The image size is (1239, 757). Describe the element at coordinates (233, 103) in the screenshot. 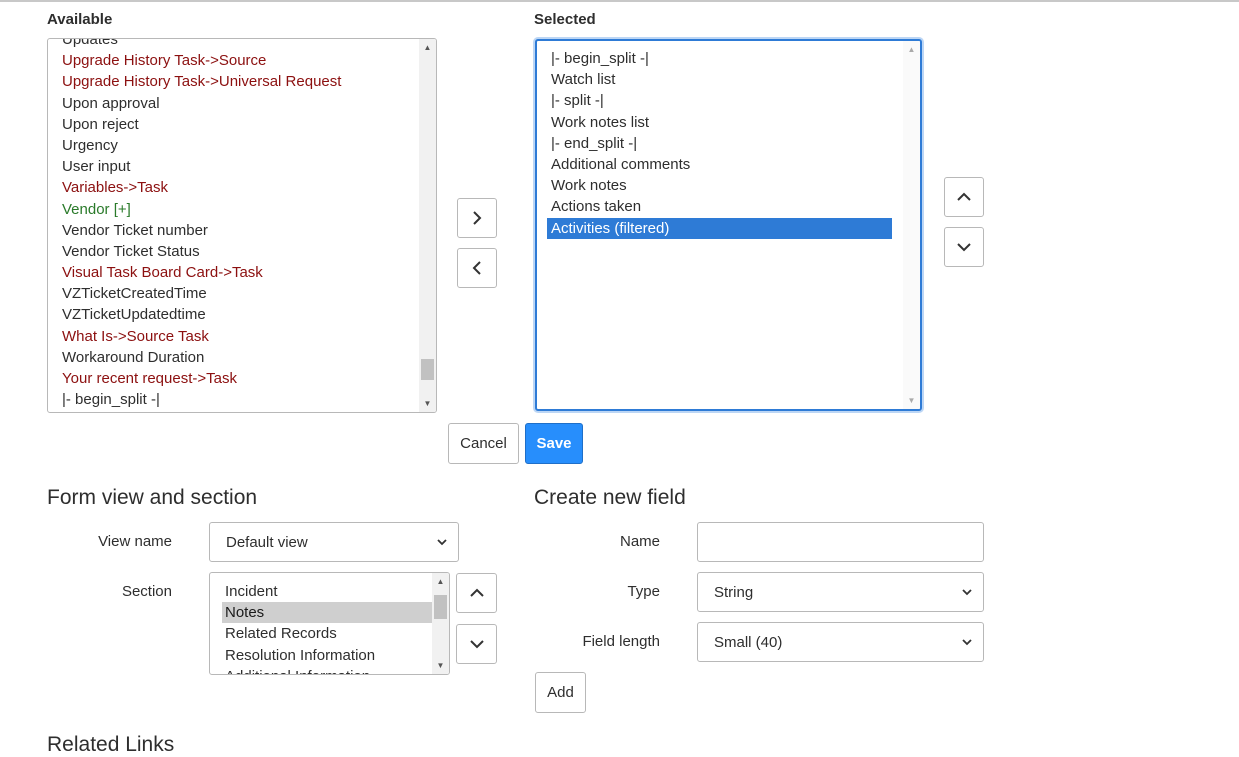

I see `available-option: Upon approval` at that location.